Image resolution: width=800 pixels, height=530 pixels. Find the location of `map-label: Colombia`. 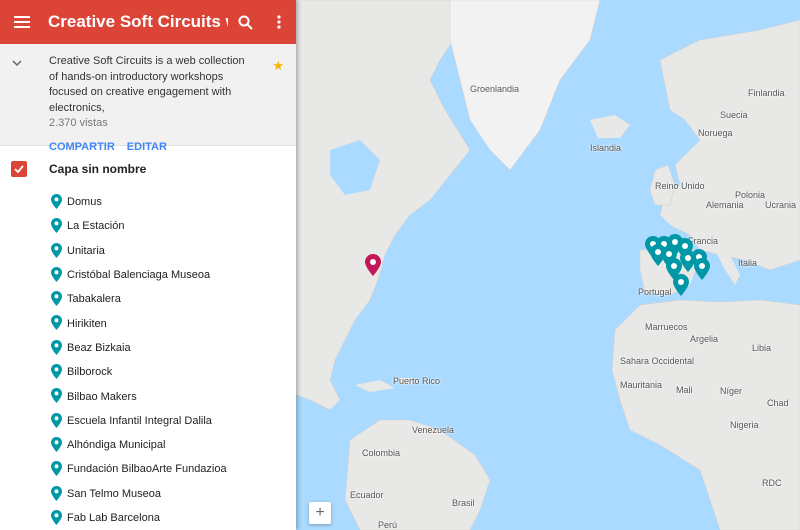

map-label: Colombia is located at coordinates (381, 453).